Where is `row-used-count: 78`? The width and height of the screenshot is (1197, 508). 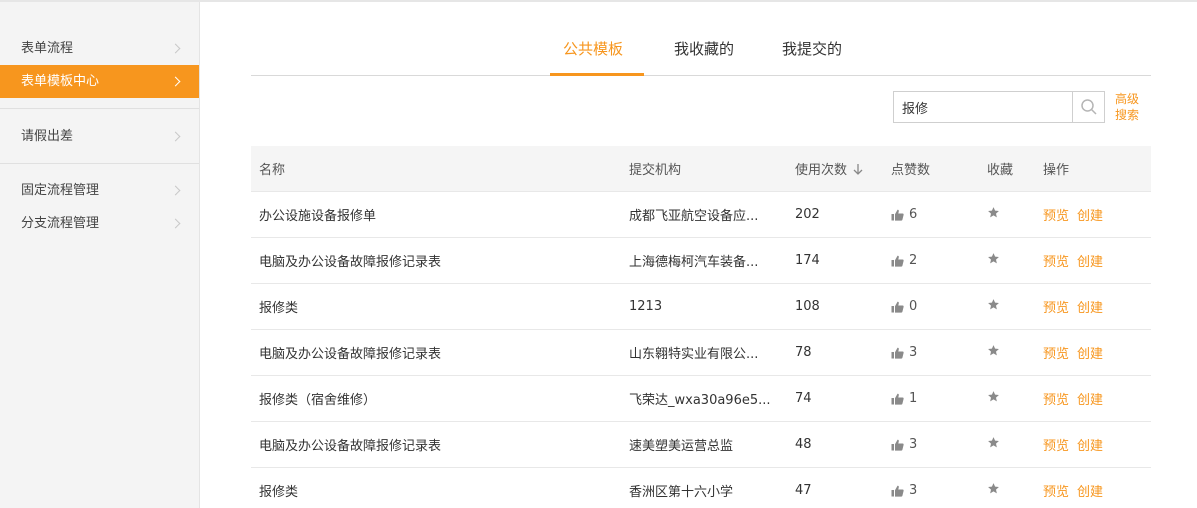
row-used-count: 78 is located at coordinates (803, 352).